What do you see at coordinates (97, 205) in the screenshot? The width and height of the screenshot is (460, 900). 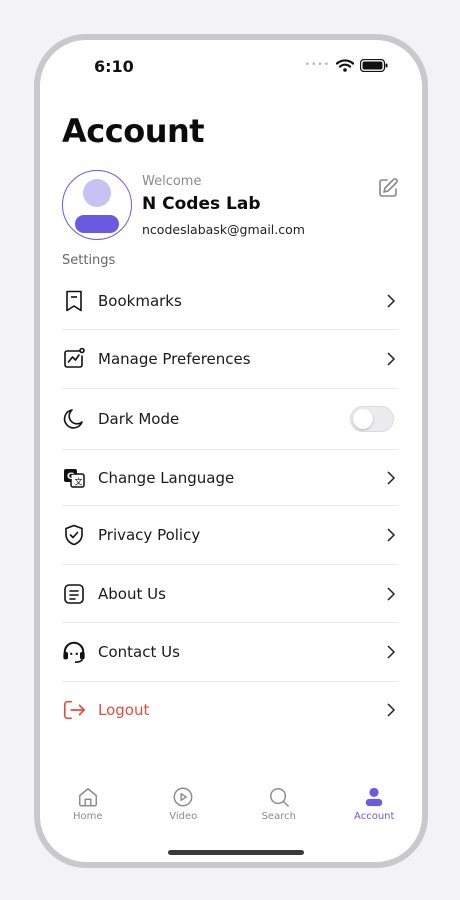 I see `avatar` at bounding box center [97, 205].